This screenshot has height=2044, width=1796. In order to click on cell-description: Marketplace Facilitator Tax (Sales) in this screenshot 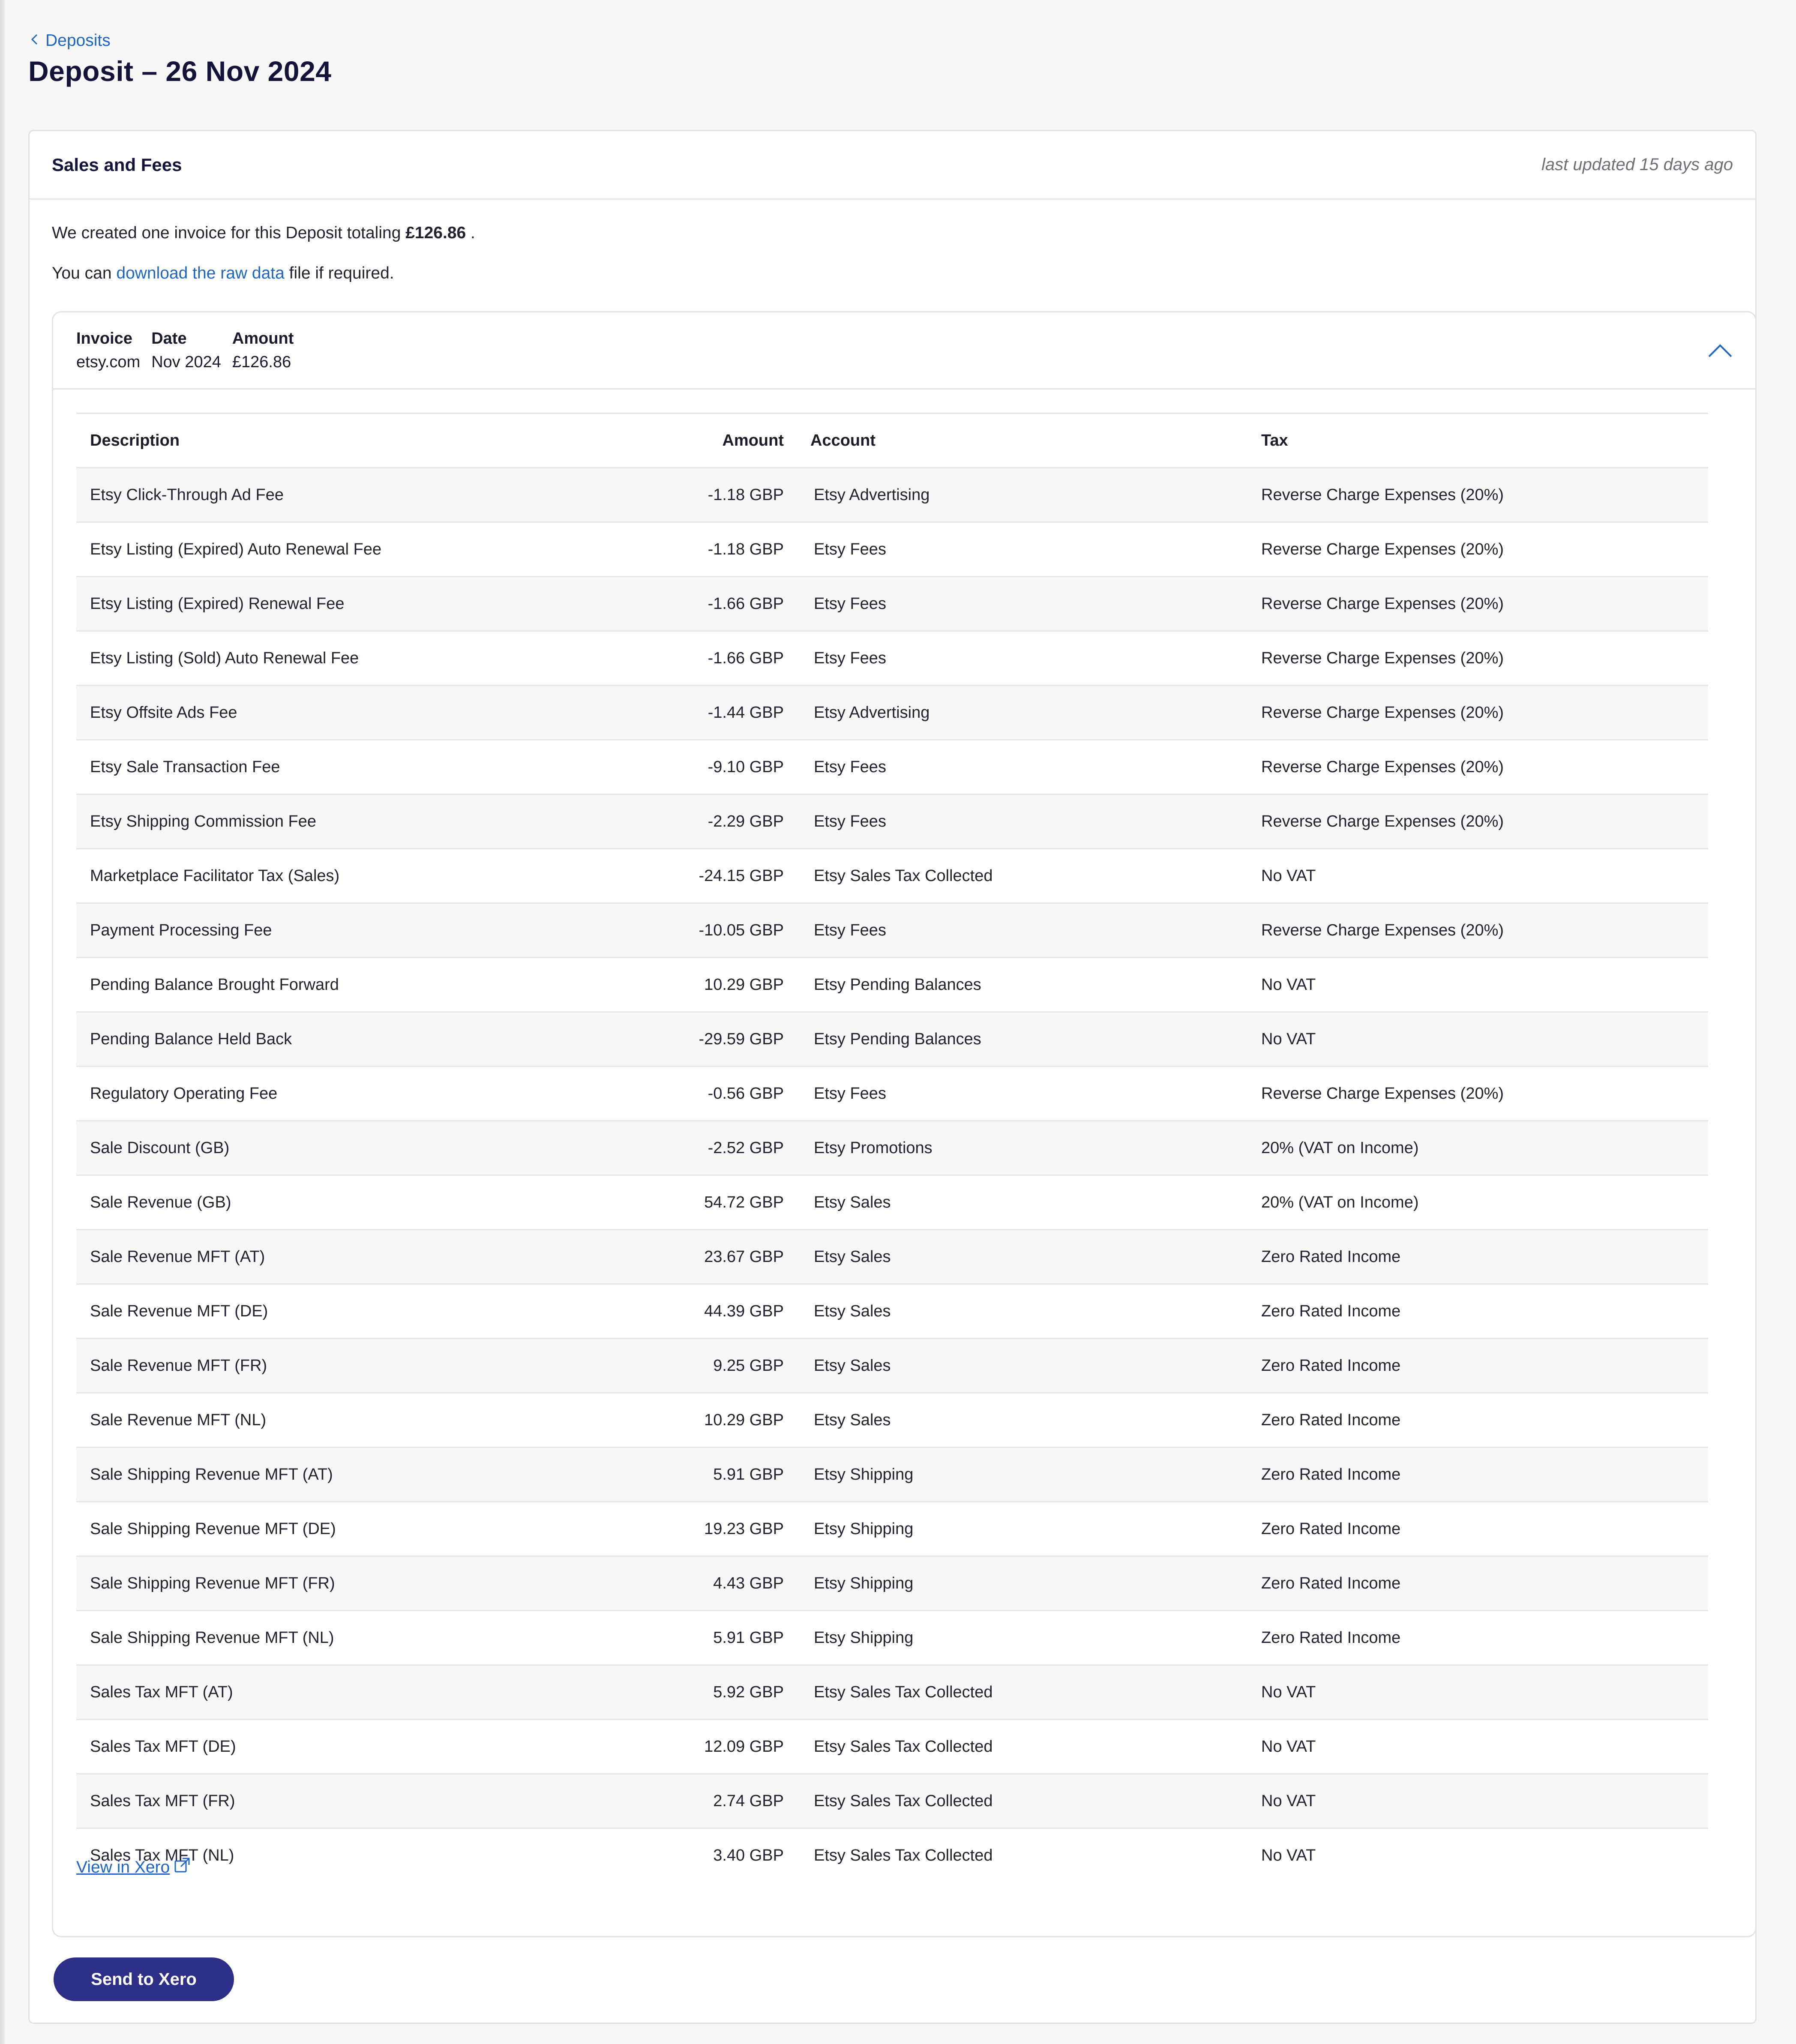, I will do `click(215, 875)`.